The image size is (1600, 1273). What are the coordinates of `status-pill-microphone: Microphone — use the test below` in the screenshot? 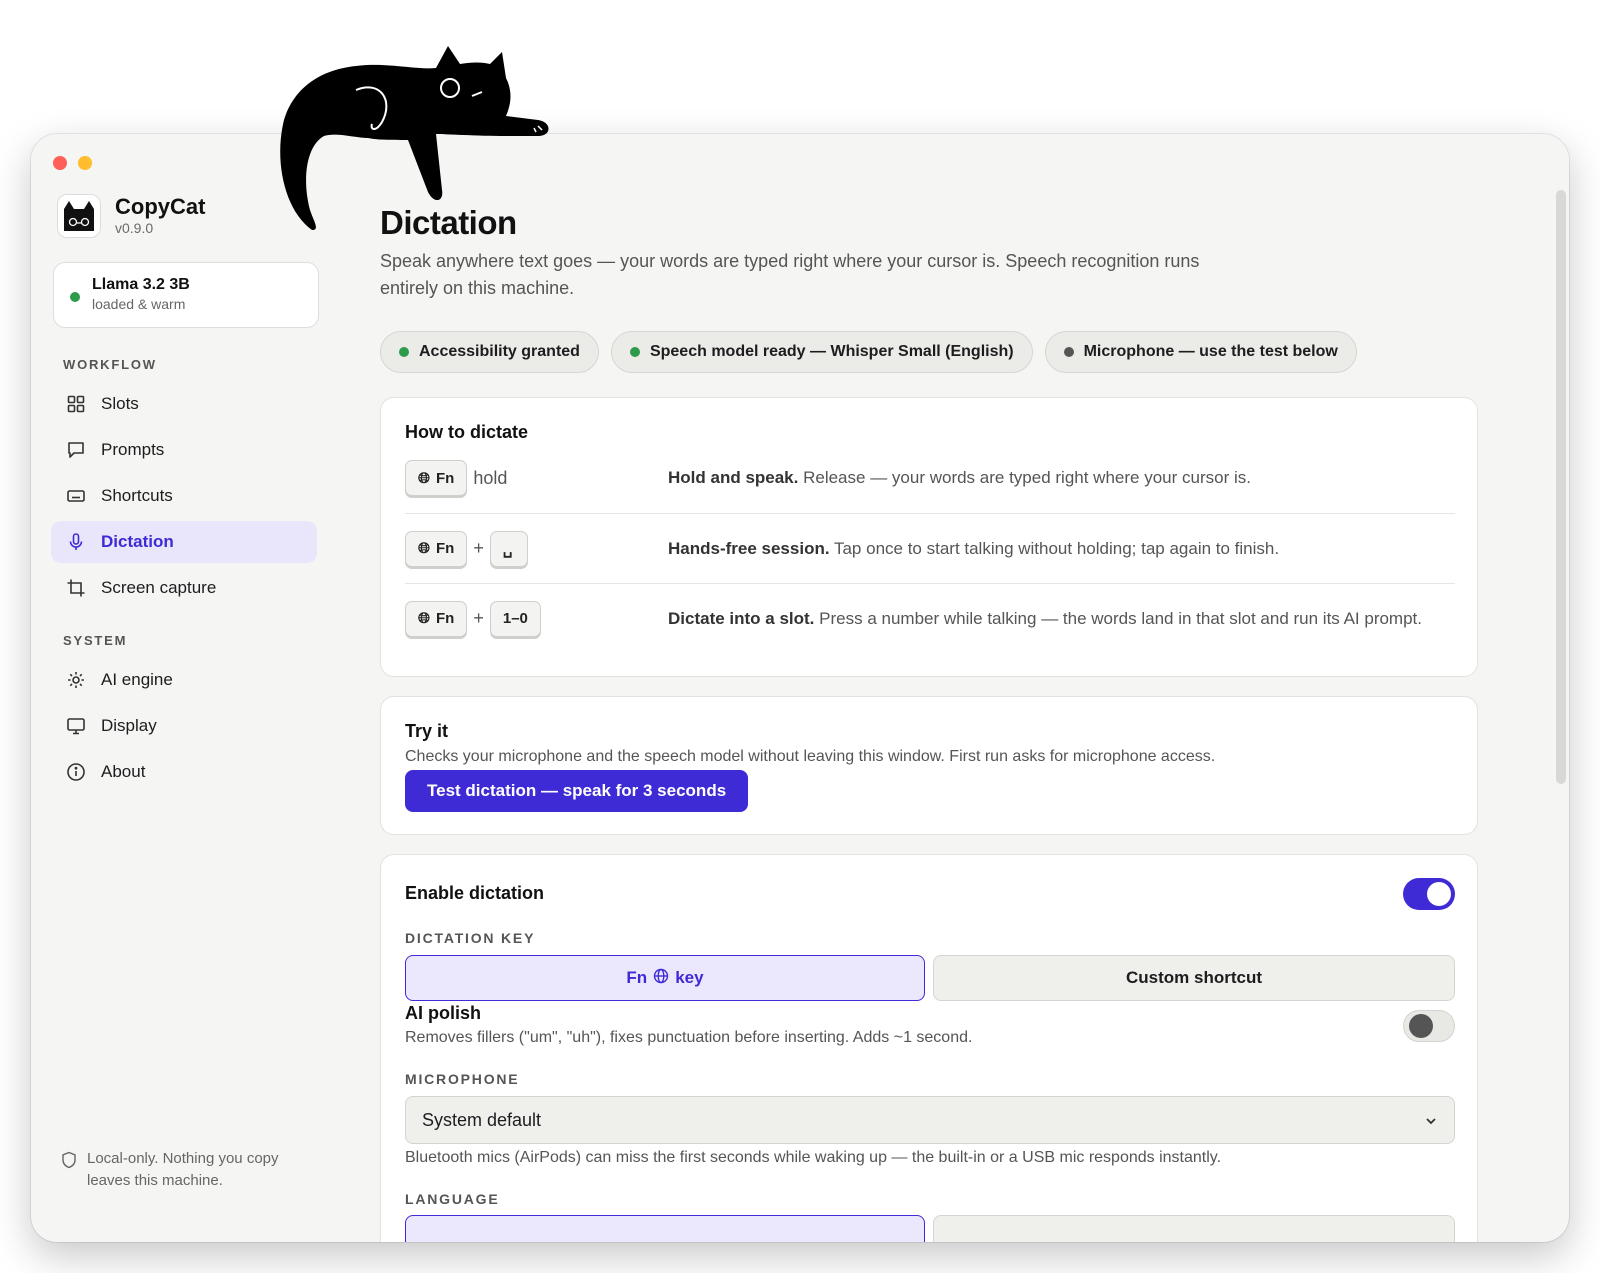 It's located at (1200, 352).